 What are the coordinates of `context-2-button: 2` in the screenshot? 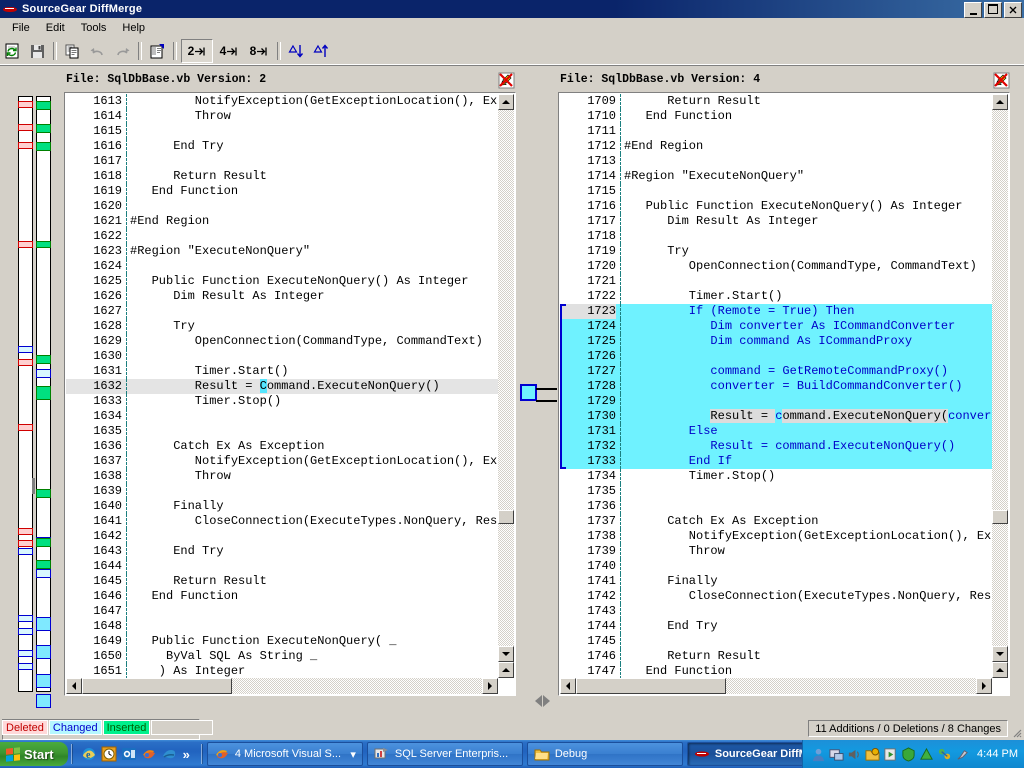 It's located at (197, 51).